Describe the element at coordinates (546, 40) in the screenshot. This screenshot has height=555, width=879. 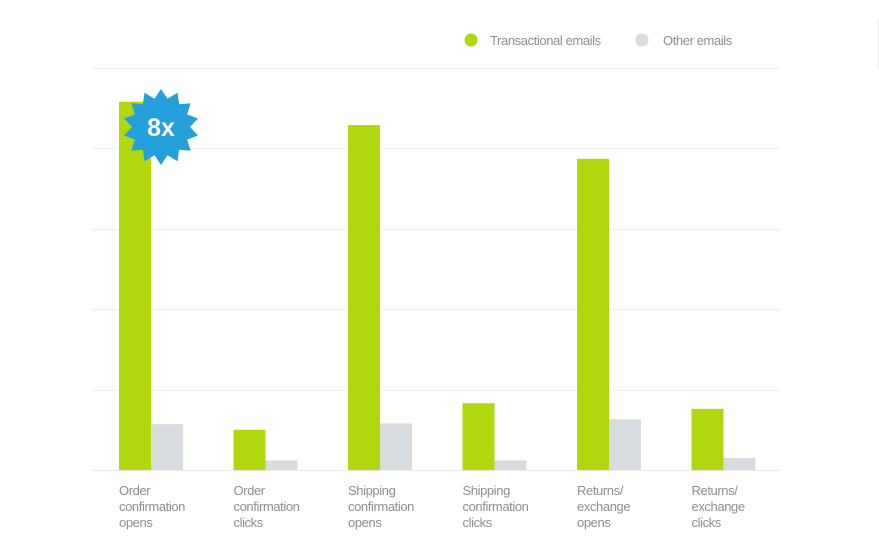
I see `legend-label: Transactional emails` at that location.